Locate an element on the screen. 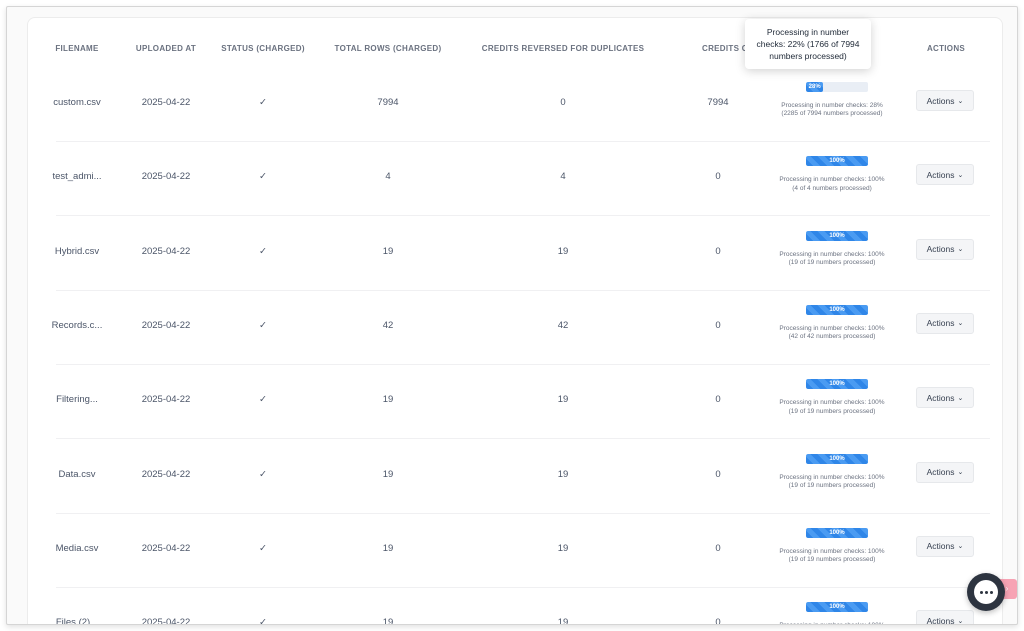 This screenshot has height=631, width=1024. chat-bubble-icon is located at coordinates (986, 592).